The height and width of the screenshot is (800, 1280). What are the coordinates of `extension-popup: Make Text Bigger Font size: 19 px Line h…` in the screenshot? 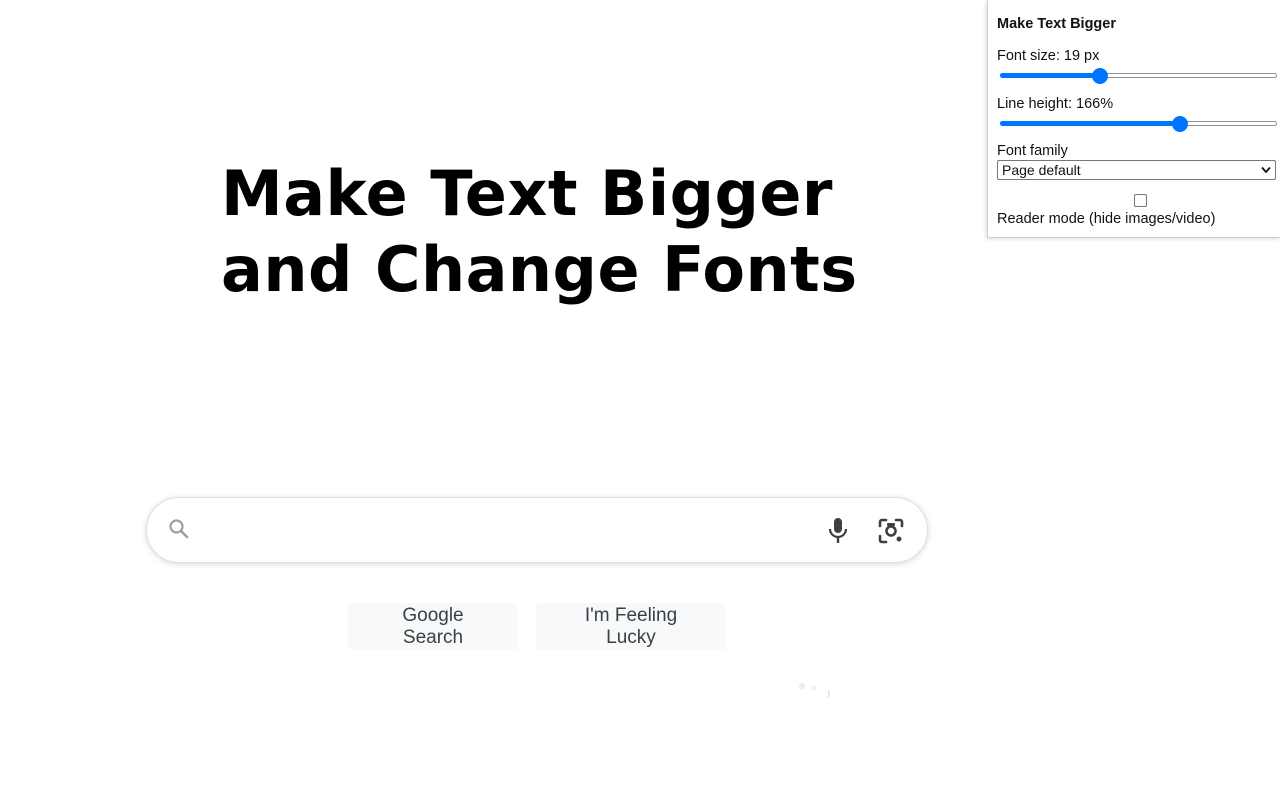 It's located at (1133, 119).